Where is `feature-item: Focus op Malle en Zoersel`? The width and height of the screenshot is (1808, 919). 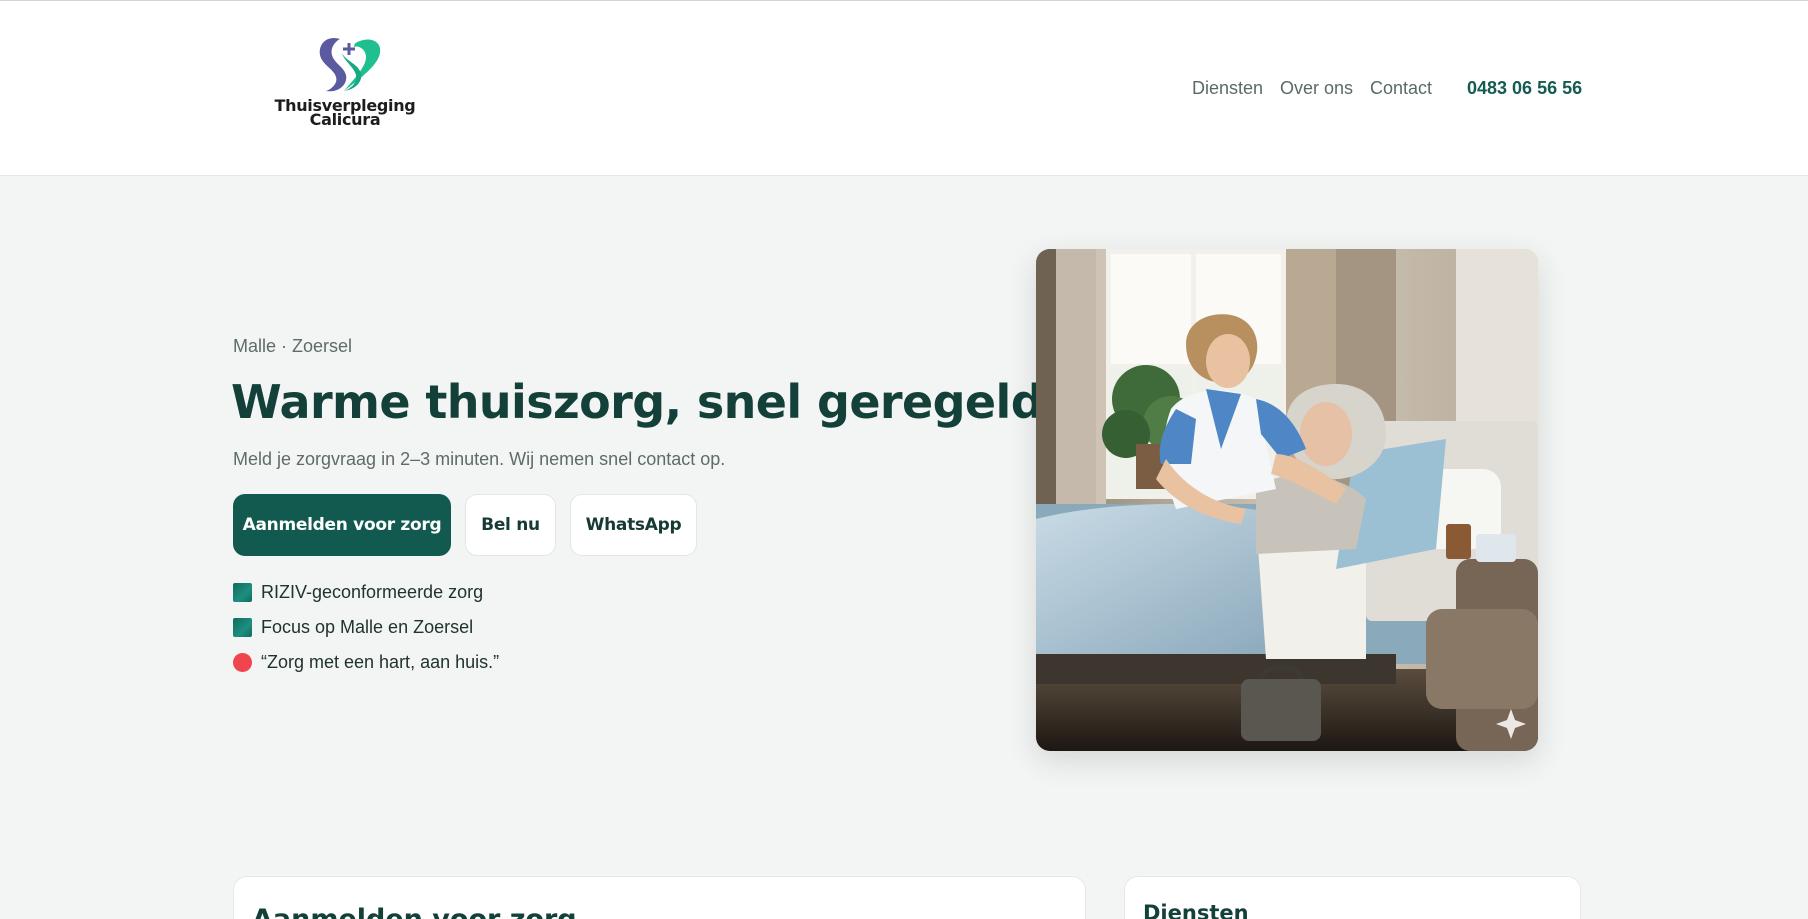
feature-item: Focus op Malle en Zoersel is located at coordinates (353, 627).